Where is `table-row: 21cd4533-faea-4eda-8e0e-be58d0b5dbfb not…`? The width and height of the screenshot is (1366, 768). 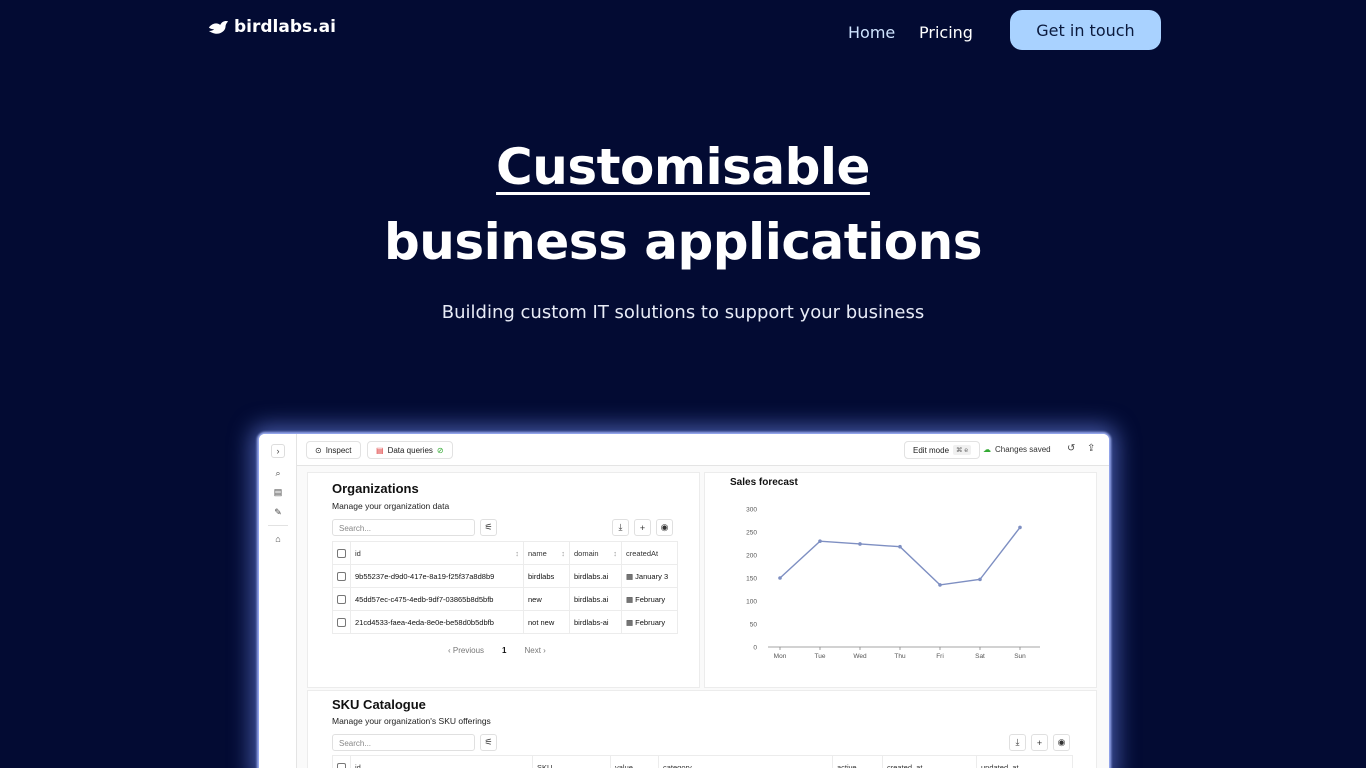 table-row: 21cd4533-faea-4eda-8e0e-be58d0b5dbfb not… is located at coordinates (505, 622).